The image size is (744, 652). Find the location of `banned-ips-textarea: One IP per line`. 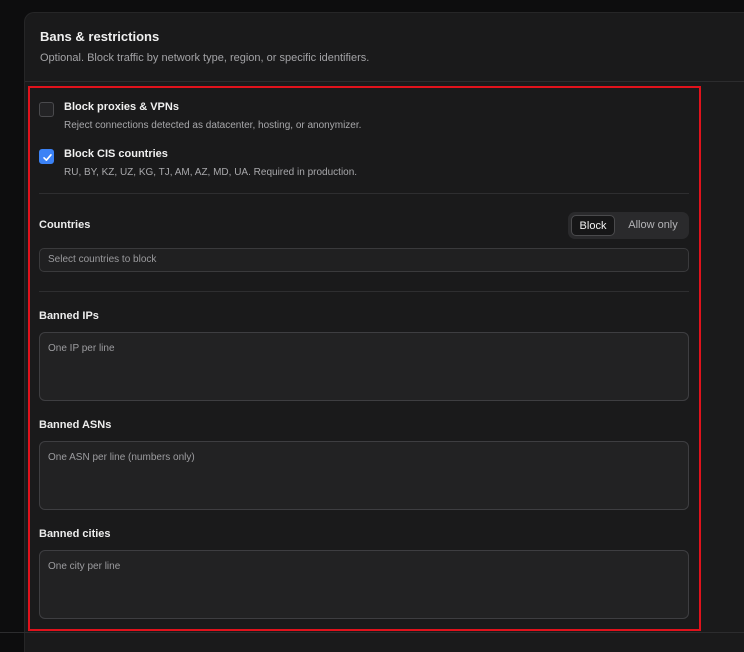

banned-ips-textarea: One IP per line is located at coordinates (364, 366).